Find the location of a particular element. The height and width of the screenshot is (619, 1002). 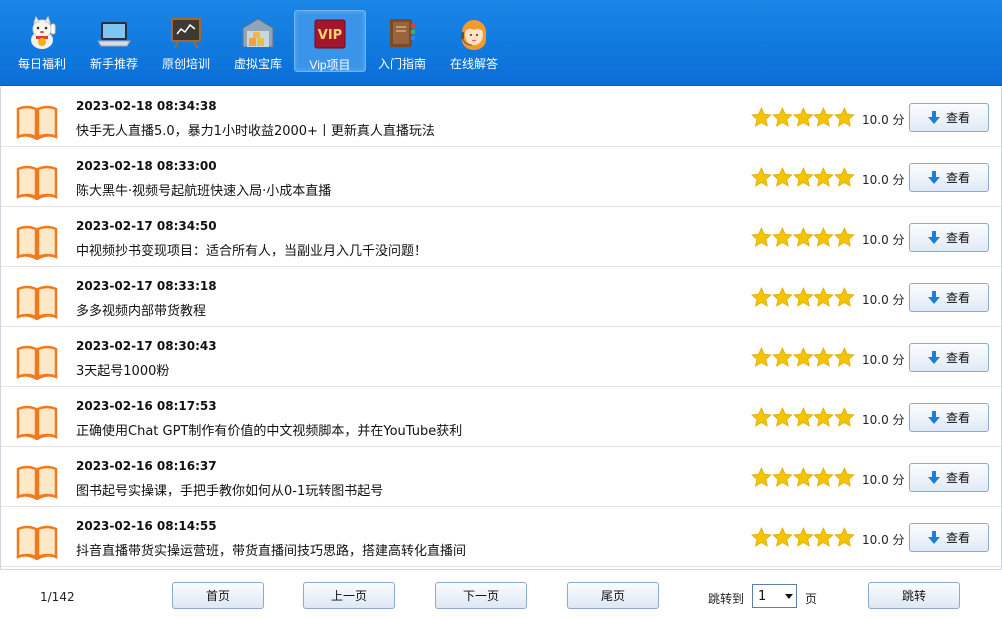

pager-bar: 1/142 首页 上一页 下一页 尾页 跳转到 1 页 跳转 is located at coordinates (501, 594).